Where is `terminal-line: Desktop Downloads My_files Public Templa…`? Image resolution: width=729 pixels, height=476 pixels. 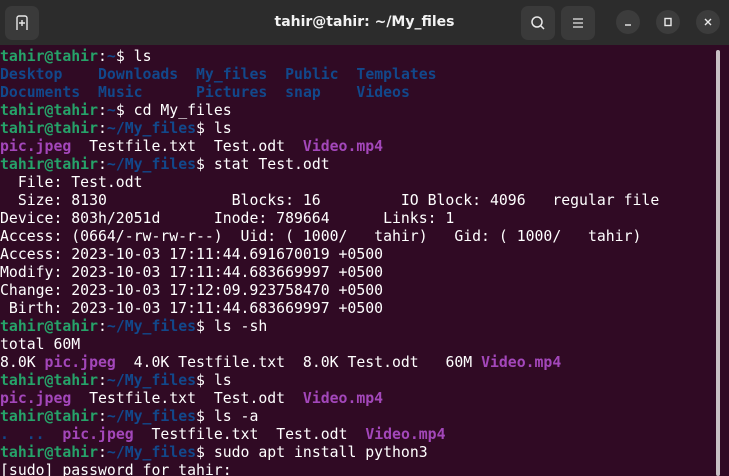
terminal-line: Desktop Downloads My_files Public Templa… is located at coordinates (357, 75).